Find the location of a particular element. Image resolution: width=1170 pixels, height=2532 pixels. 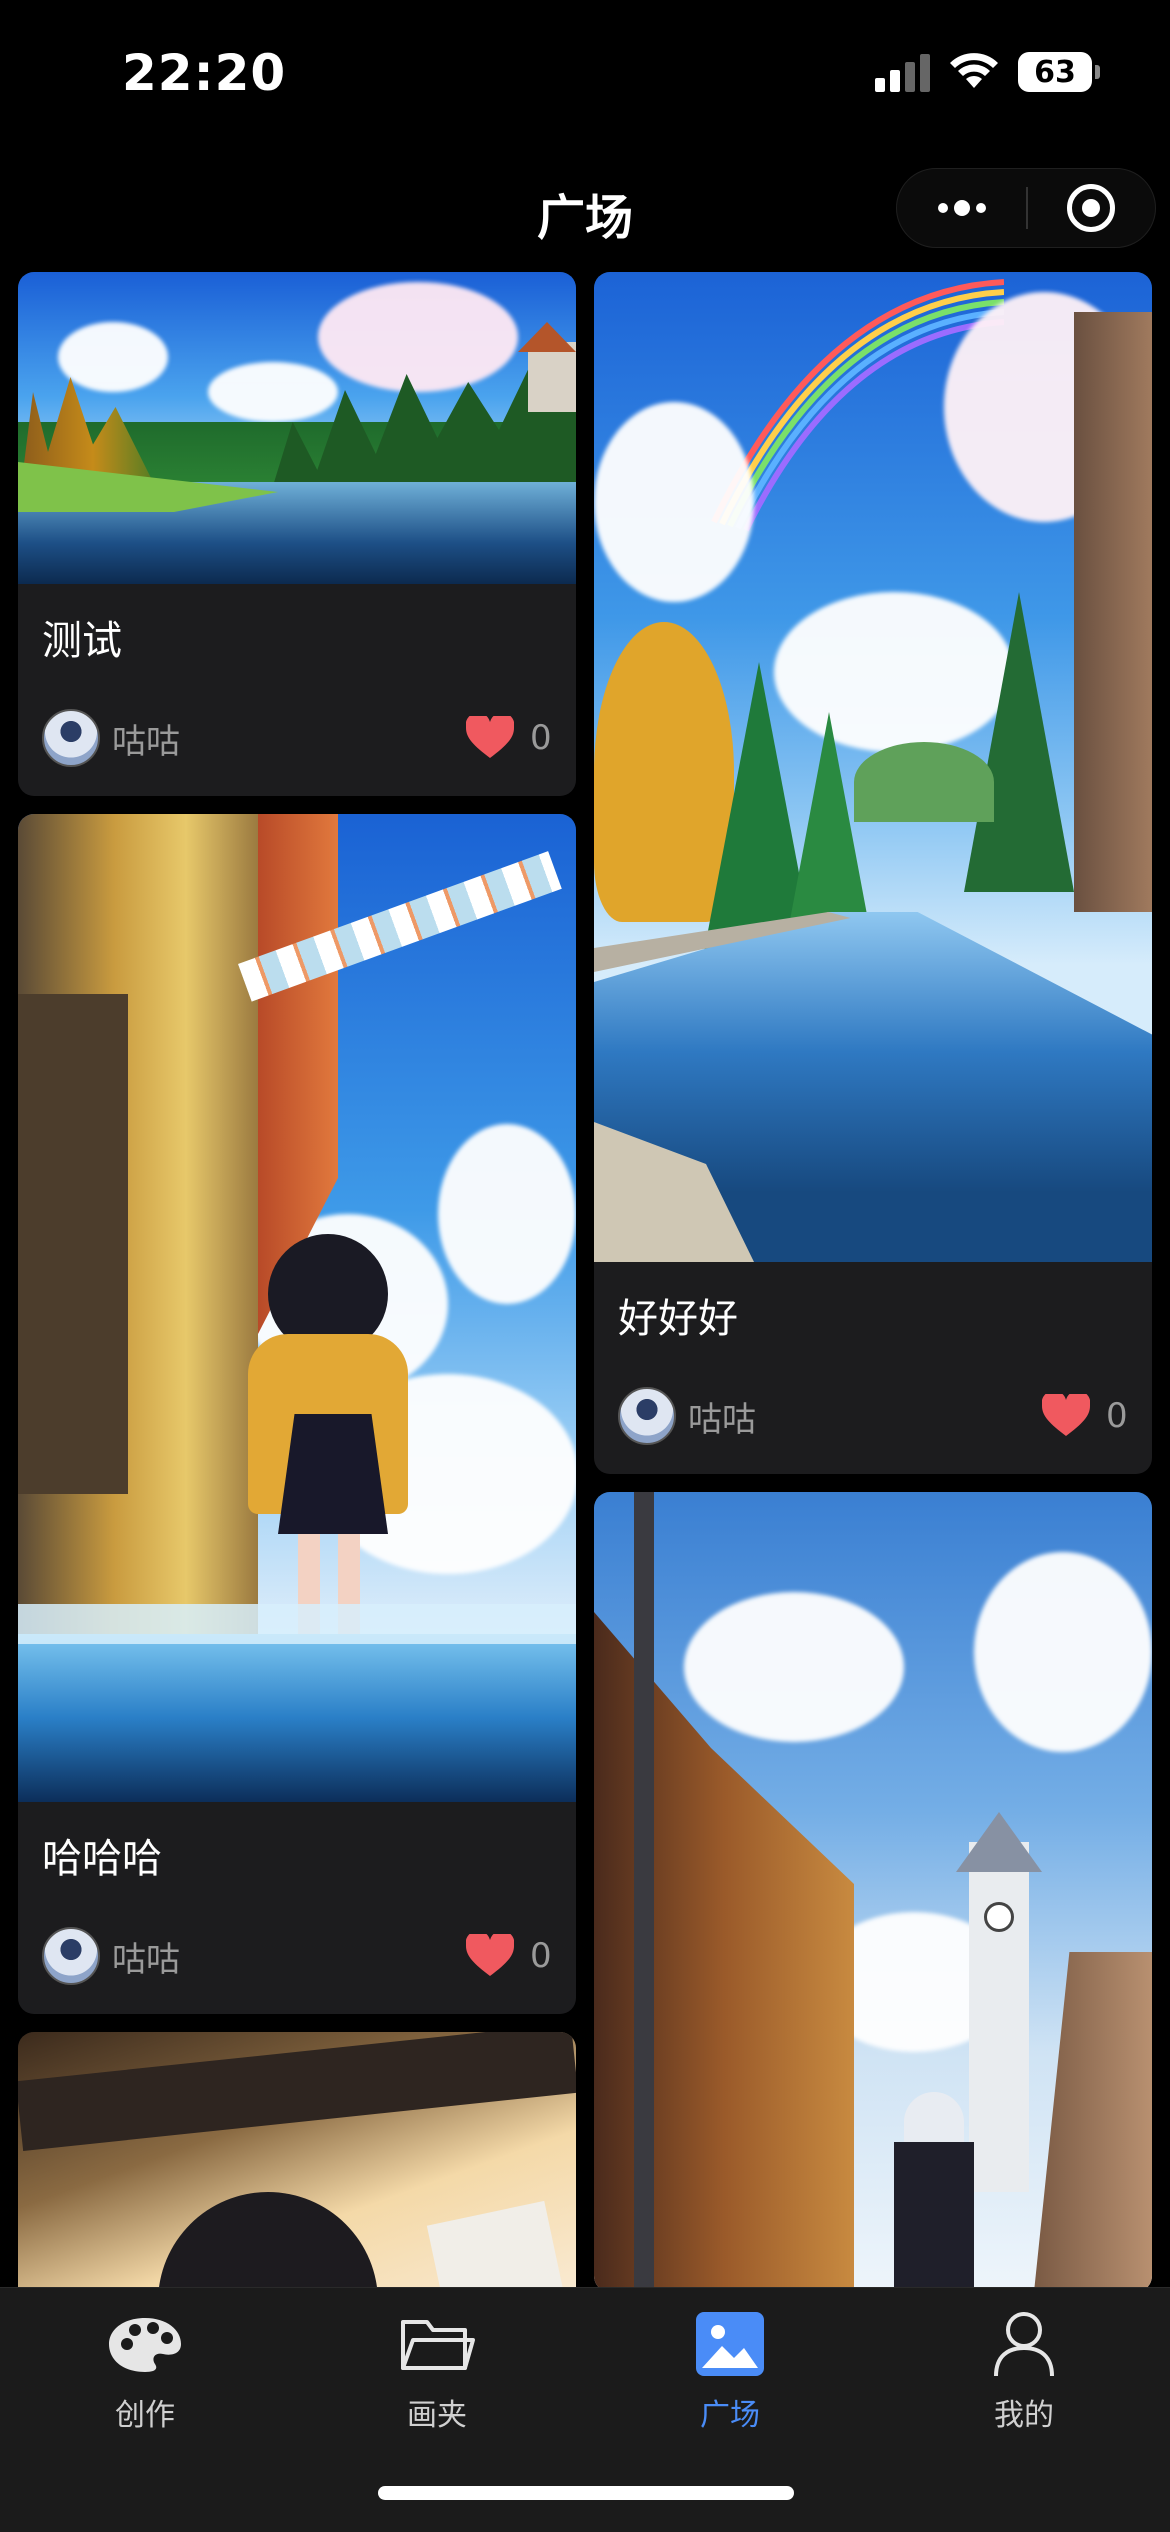

status-time: 22:20 is located at coordinates (204, 73).